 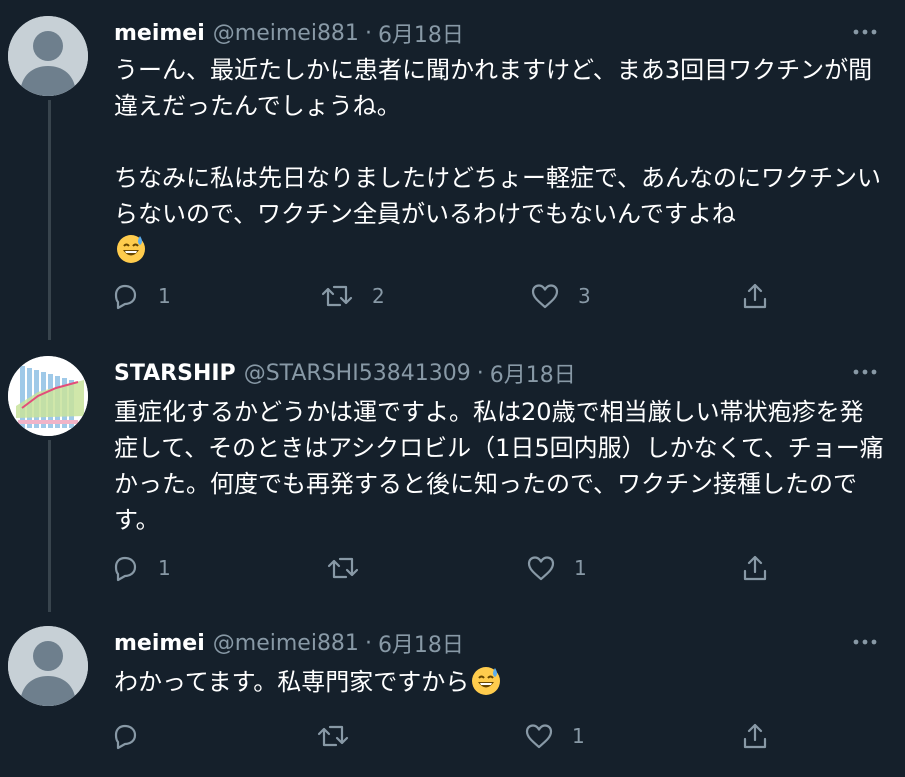 What do you see at coordinates (292, 682) in the screenshot?
I see `tweet-text-content: わかってます。私専門家ですから` at bounding box center [292, 682].